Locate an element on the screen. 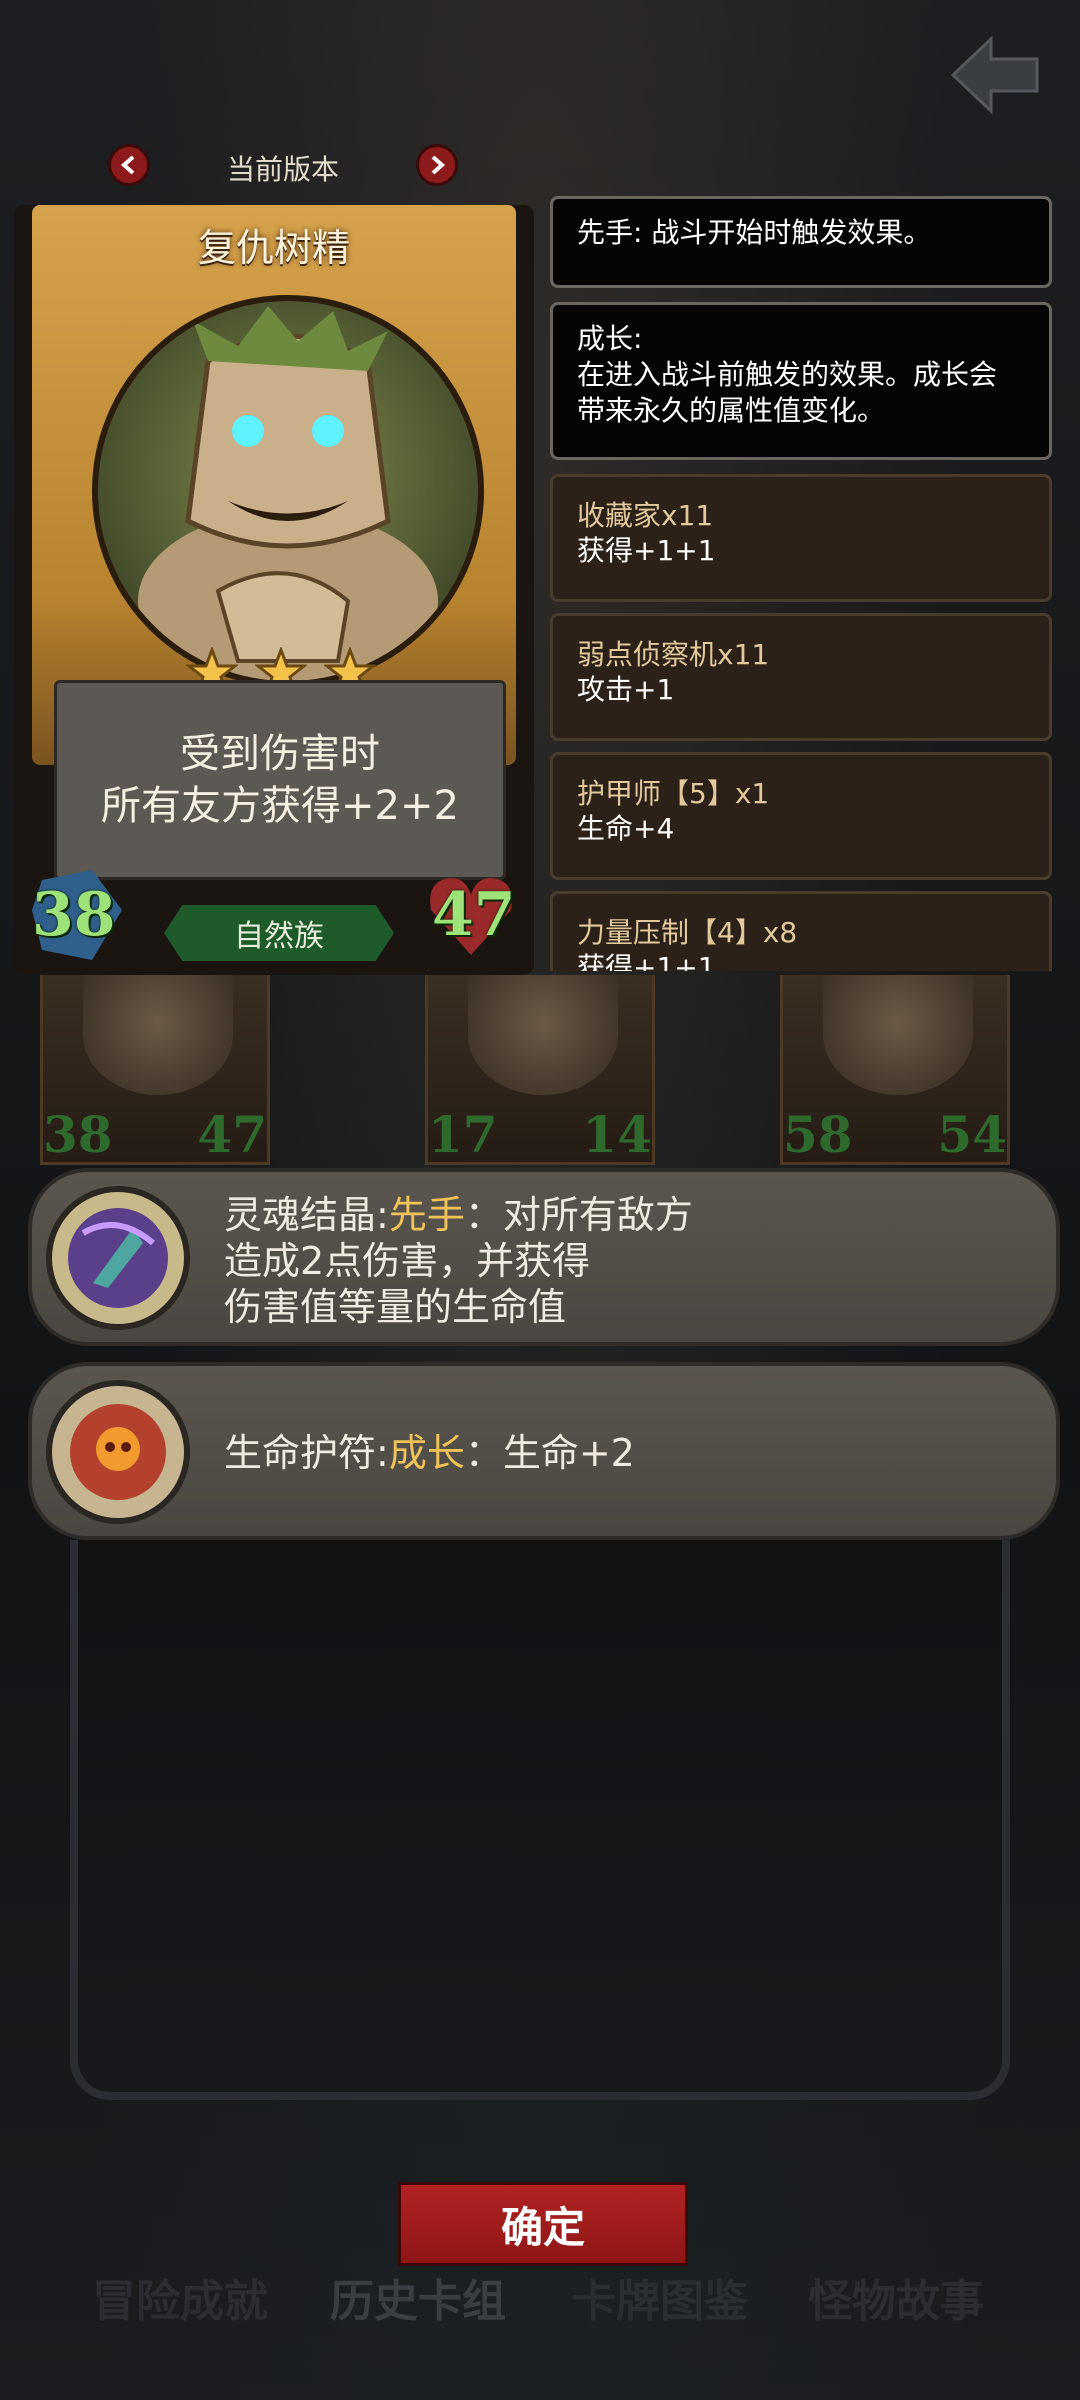 This screenshot has width=1080, height=2400. deck-card: 58 54 is located at coordinates (895, 1070).